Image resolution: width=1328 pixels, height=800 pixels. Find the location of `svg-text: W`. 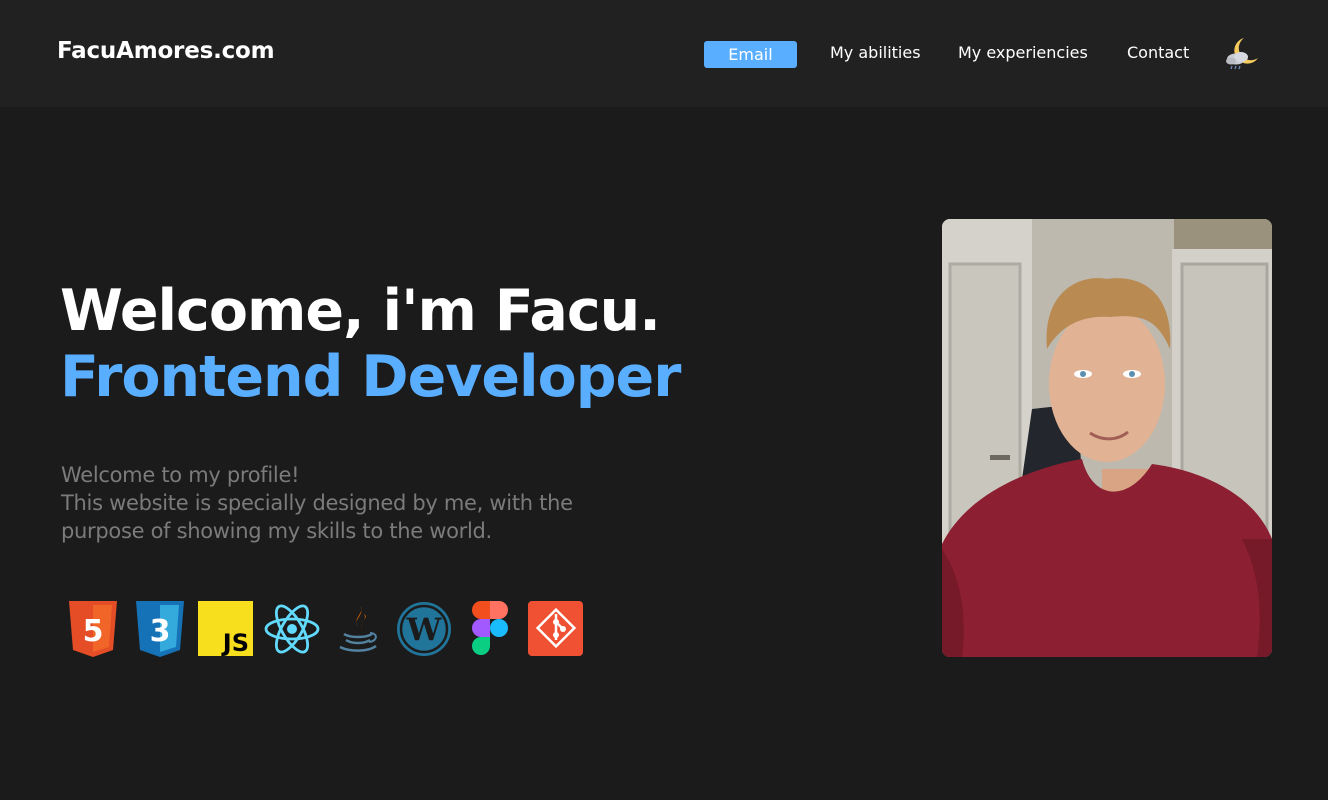

svg-text: W is located at coordinates (424, 630).